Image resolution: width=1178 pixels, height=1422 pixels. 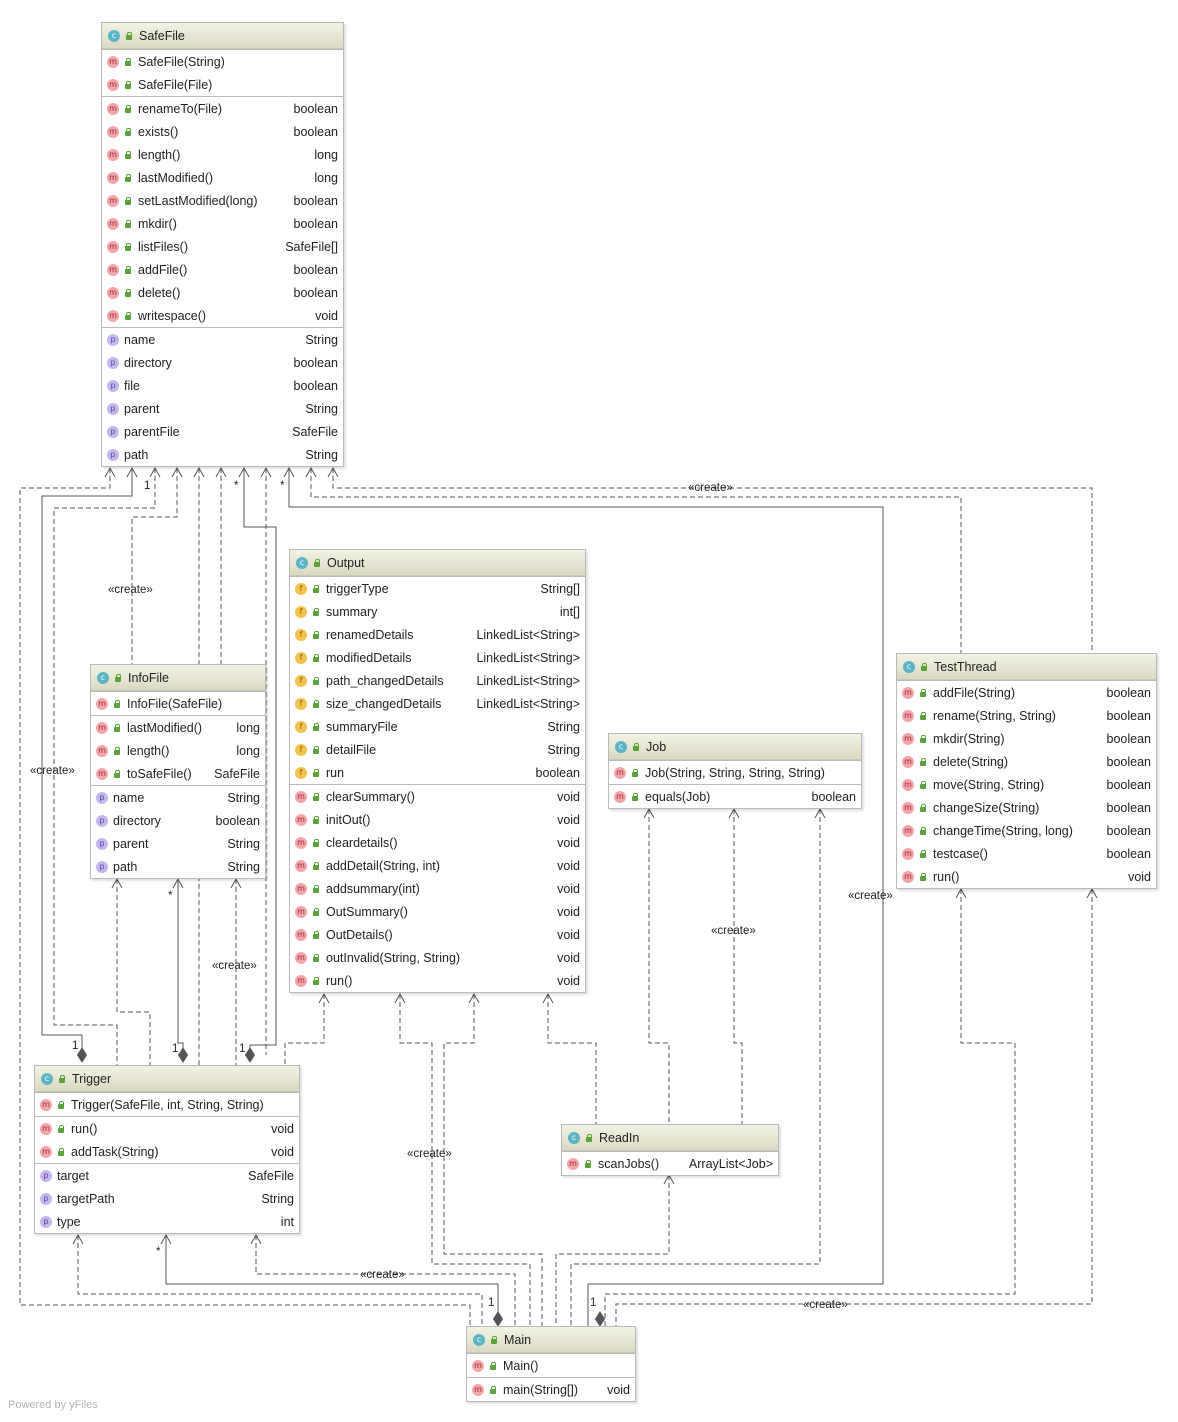 I want to click on member-row: m main(String[]) void, so click(x=551, y=1389).